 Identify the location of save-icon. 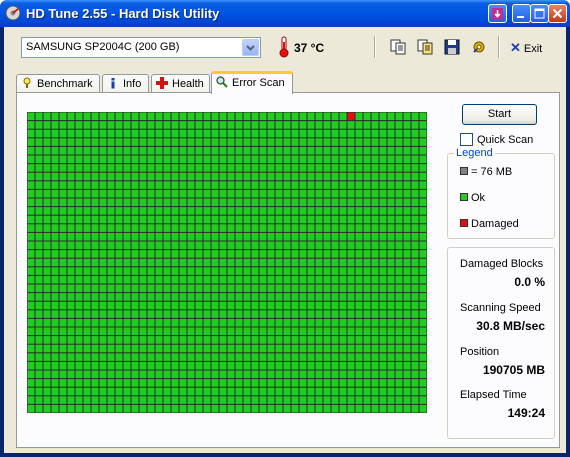
(452, 47).